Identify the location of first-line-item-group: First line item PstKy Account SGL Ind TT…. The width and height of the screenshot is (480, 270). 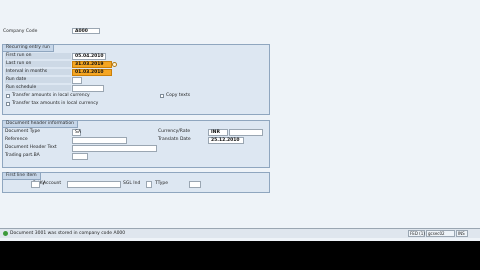
(136, 182).